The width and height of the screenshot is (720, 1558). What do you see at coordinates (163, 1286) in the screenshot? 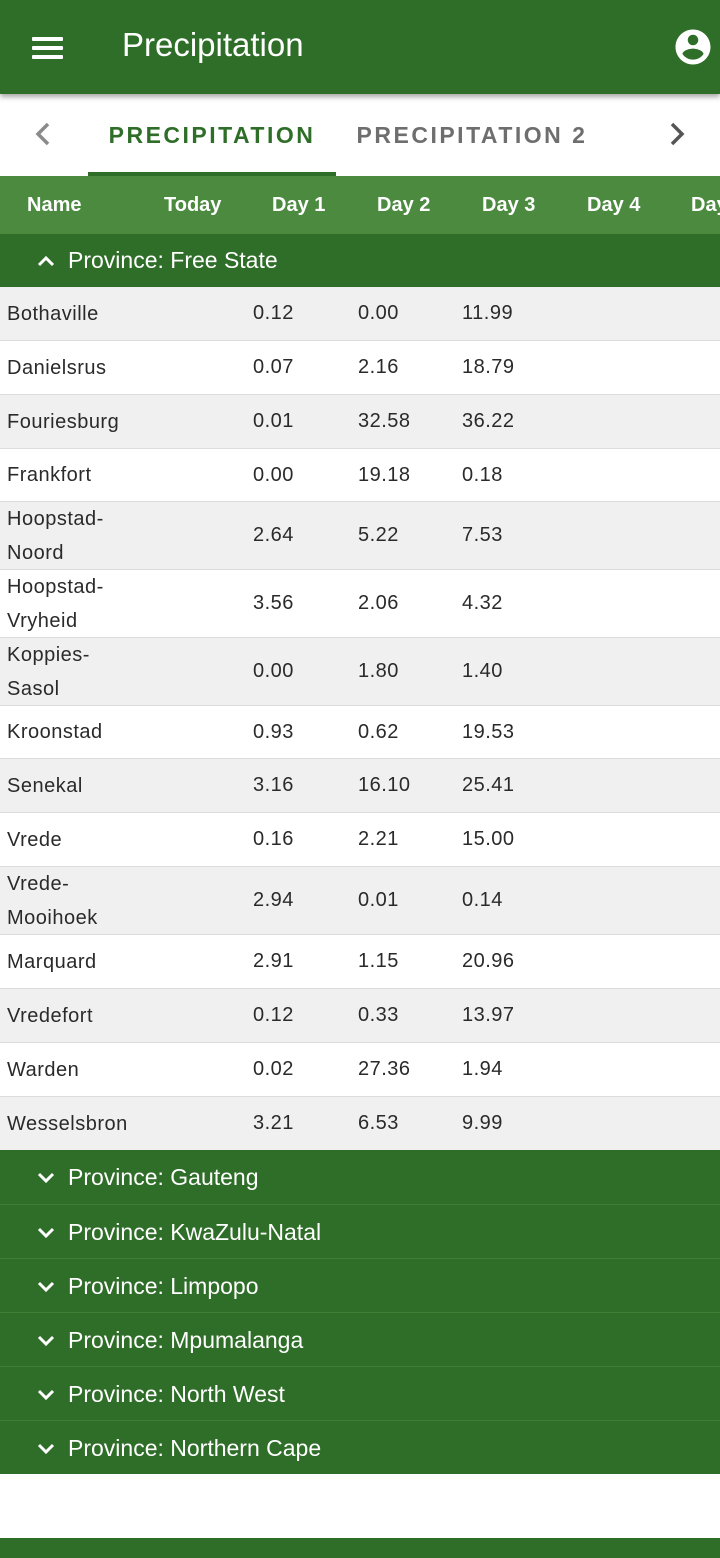
I see `group-label: Province: Limpopo` at bounding box center [163, 1286].